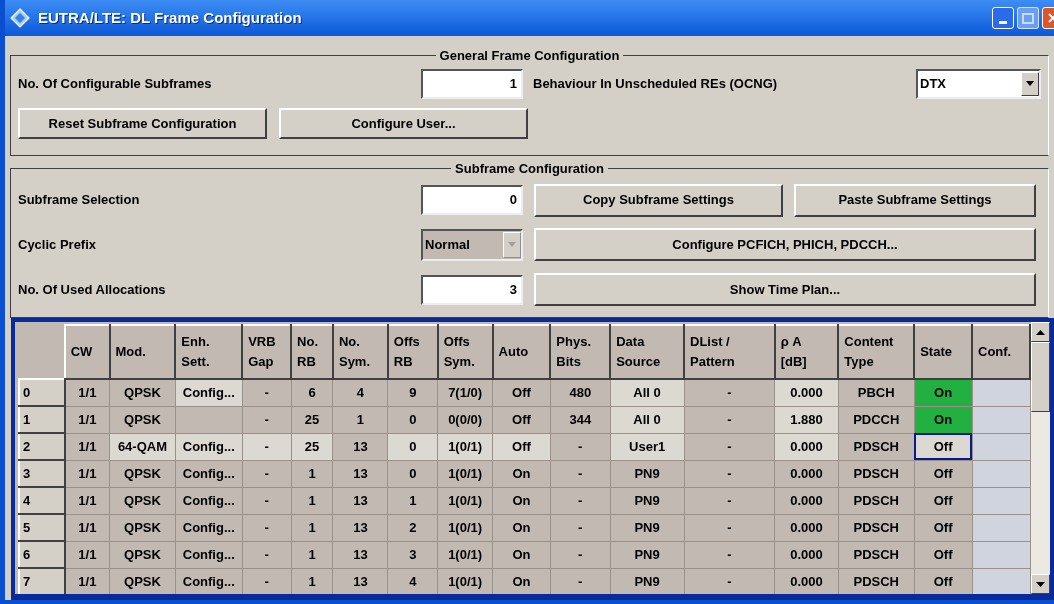 This screenshot has width=1054, height=604. What do you see at coordinates (876, 419) in the screenshot?
I see `table-cell: PDCCH` at bounding box center [876, 419].